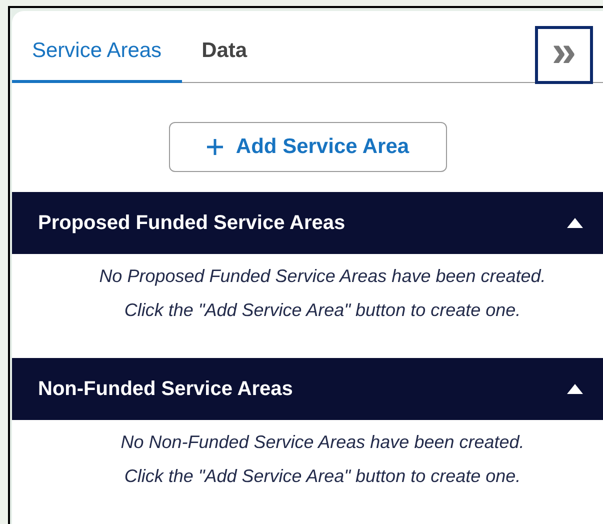  I want to click on collapse-button: », so click(564, 55).